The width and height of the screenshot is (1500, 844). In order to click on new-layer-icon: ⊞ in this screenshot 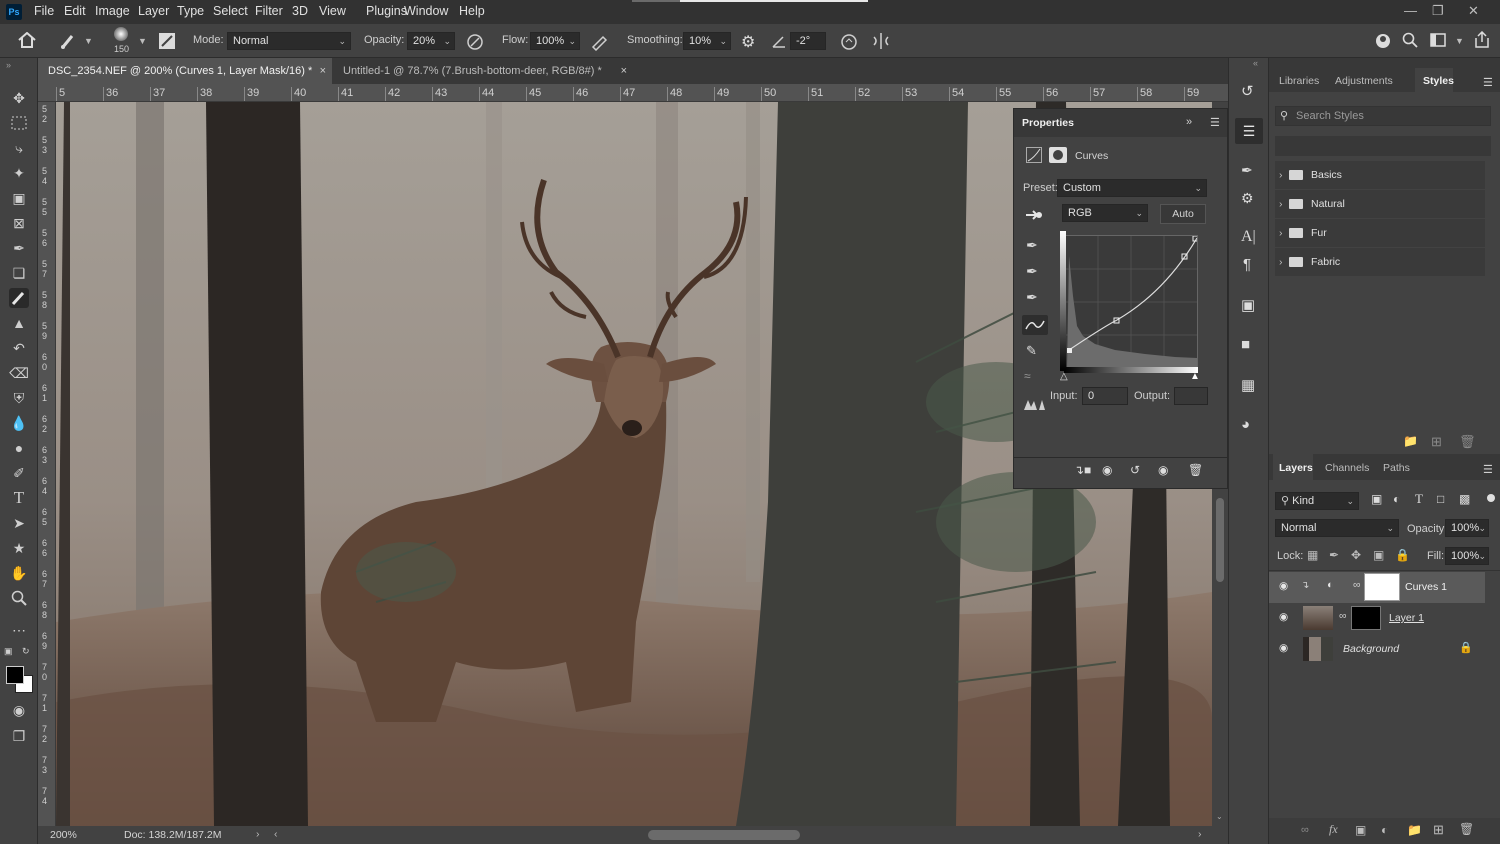, I will do `click(1438, 830)`.